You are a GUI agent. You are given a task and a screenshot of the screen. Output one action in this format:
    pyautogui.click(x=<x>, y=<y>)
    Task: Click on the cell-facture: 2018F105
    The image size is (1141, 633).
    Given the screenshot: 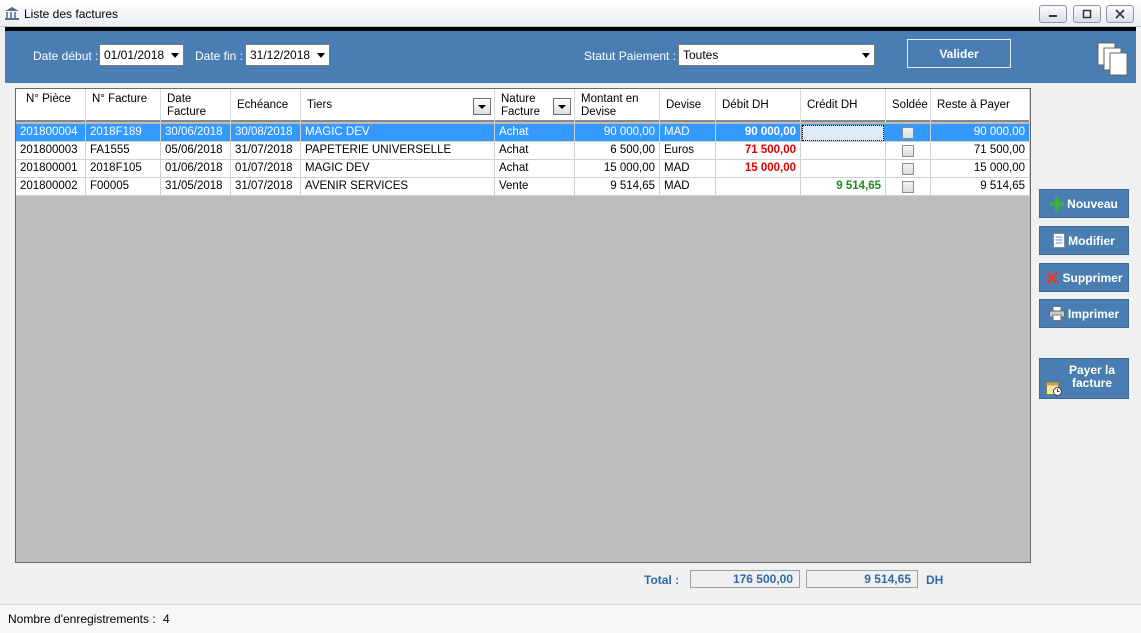 What is the action you would take?
    pyautogui.click(x=123, y=169)
    